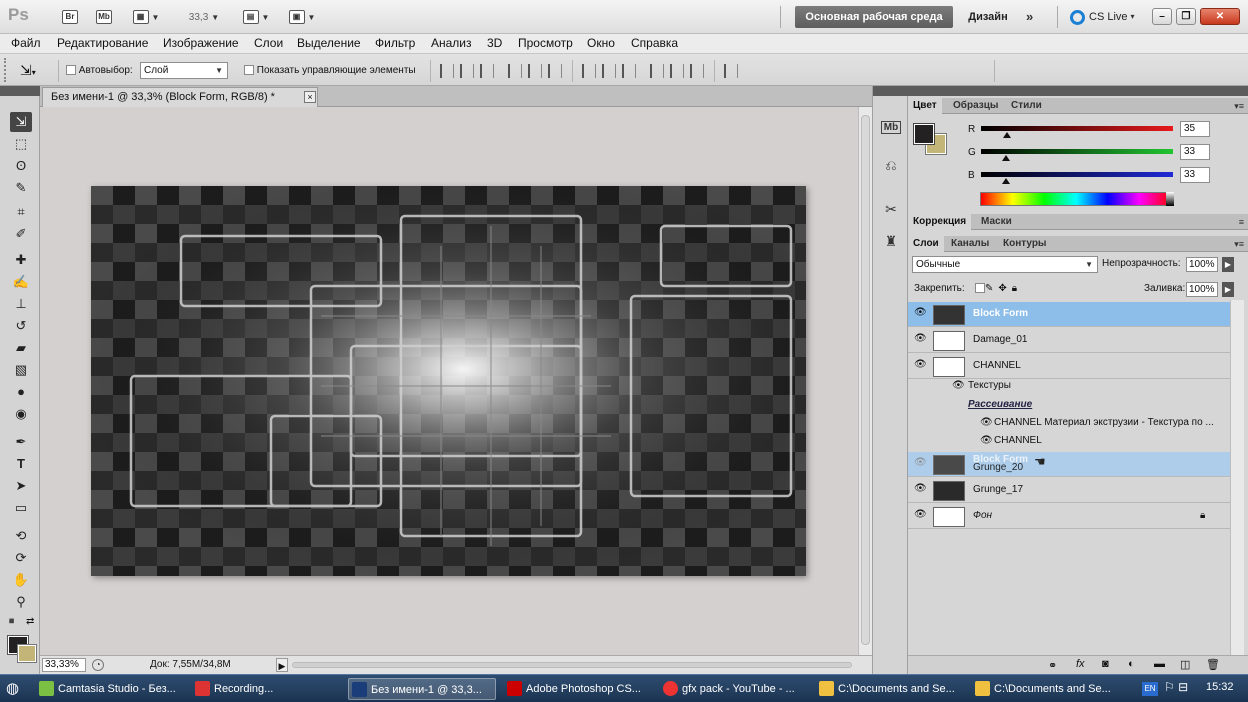 The height and width of the screenshot is (702, 1248). Describe the element at coordinates (1237, 477) in the screenshot. I see `layers-scrollbar` at that location.